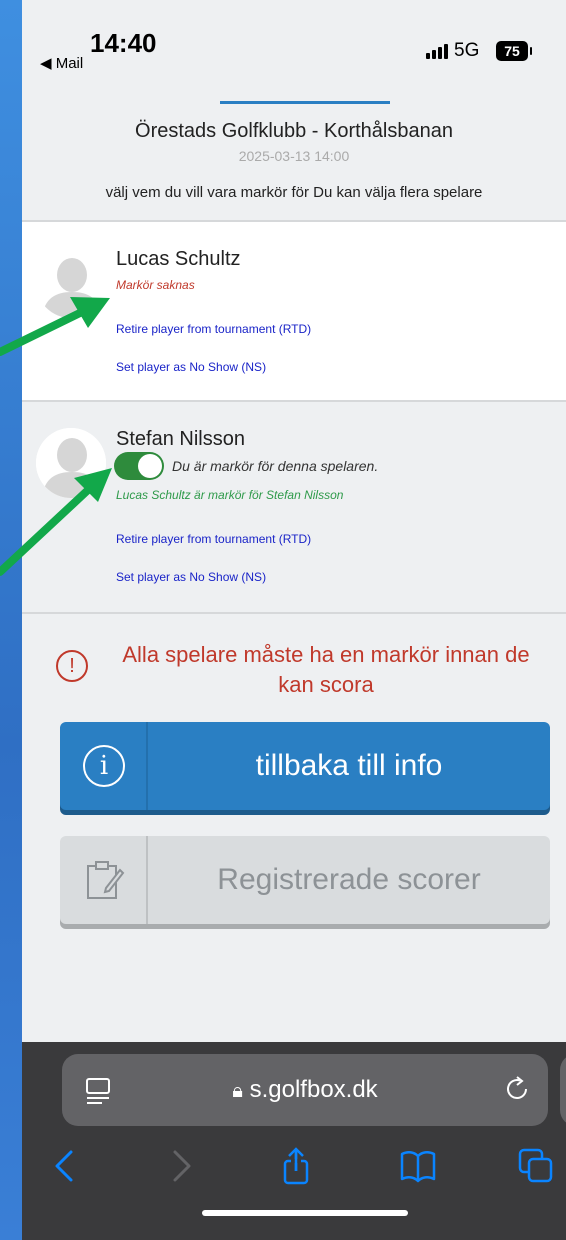 The height and width of the screenshot is (1240, 566). Describe the element at coordinates (294, 156) in the screenshot. I see `round-datetime: 2025-03-13 14:00` at that location.